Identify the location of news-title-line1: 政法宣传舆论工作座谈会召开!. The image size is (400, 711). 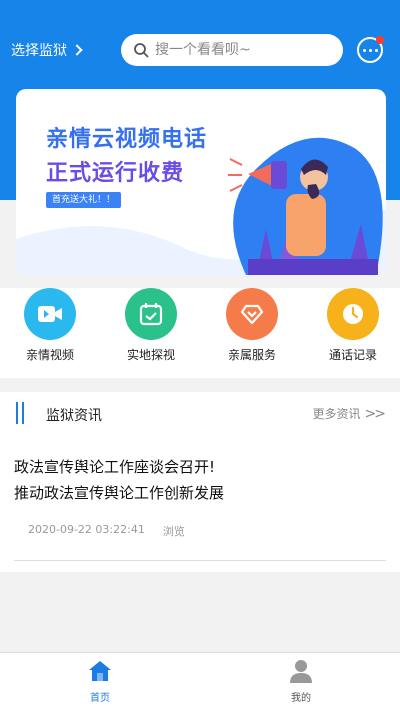
(115, 467).